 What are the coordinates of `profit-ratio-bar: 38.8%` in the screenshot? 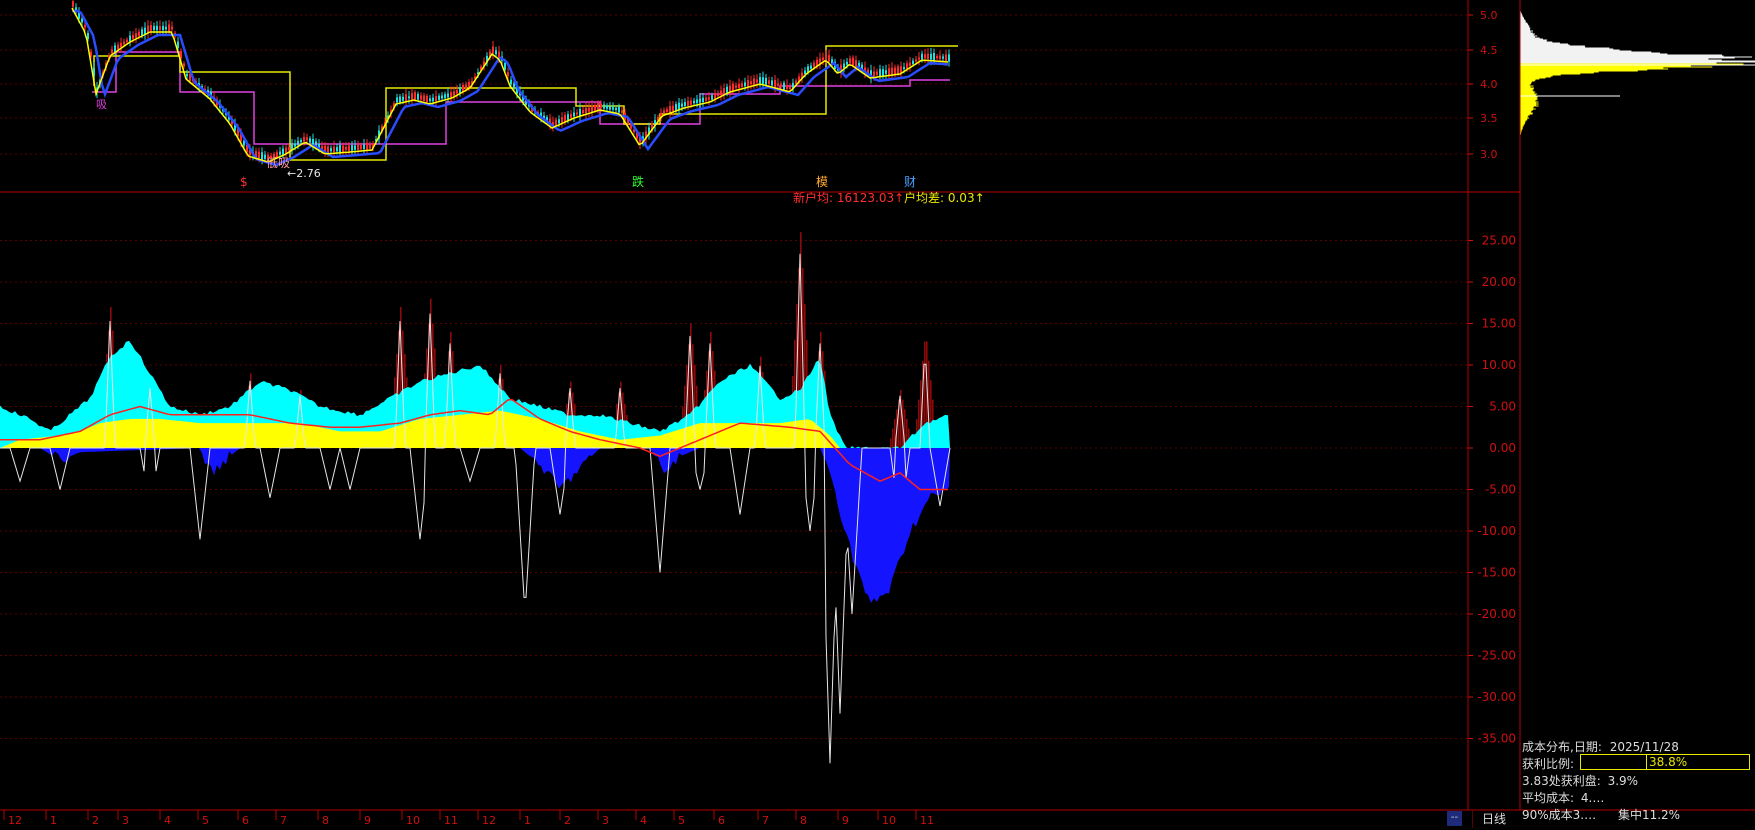 It's located at (1665, 762).